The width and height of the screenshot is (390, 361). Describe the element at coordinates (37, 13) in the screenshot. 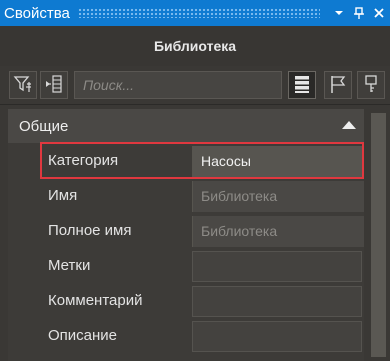

I see `window-title: Свойства` at that location.